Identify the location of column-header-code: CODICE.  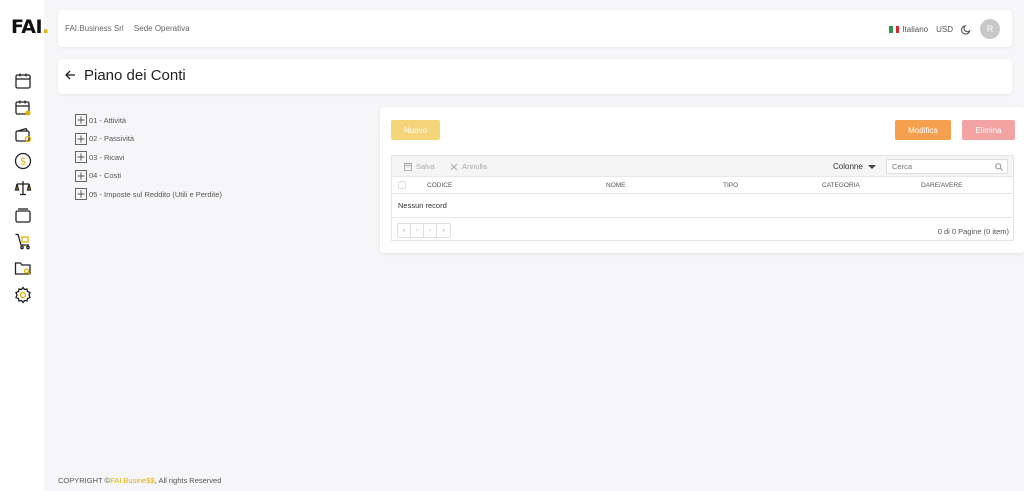
(439, 185).